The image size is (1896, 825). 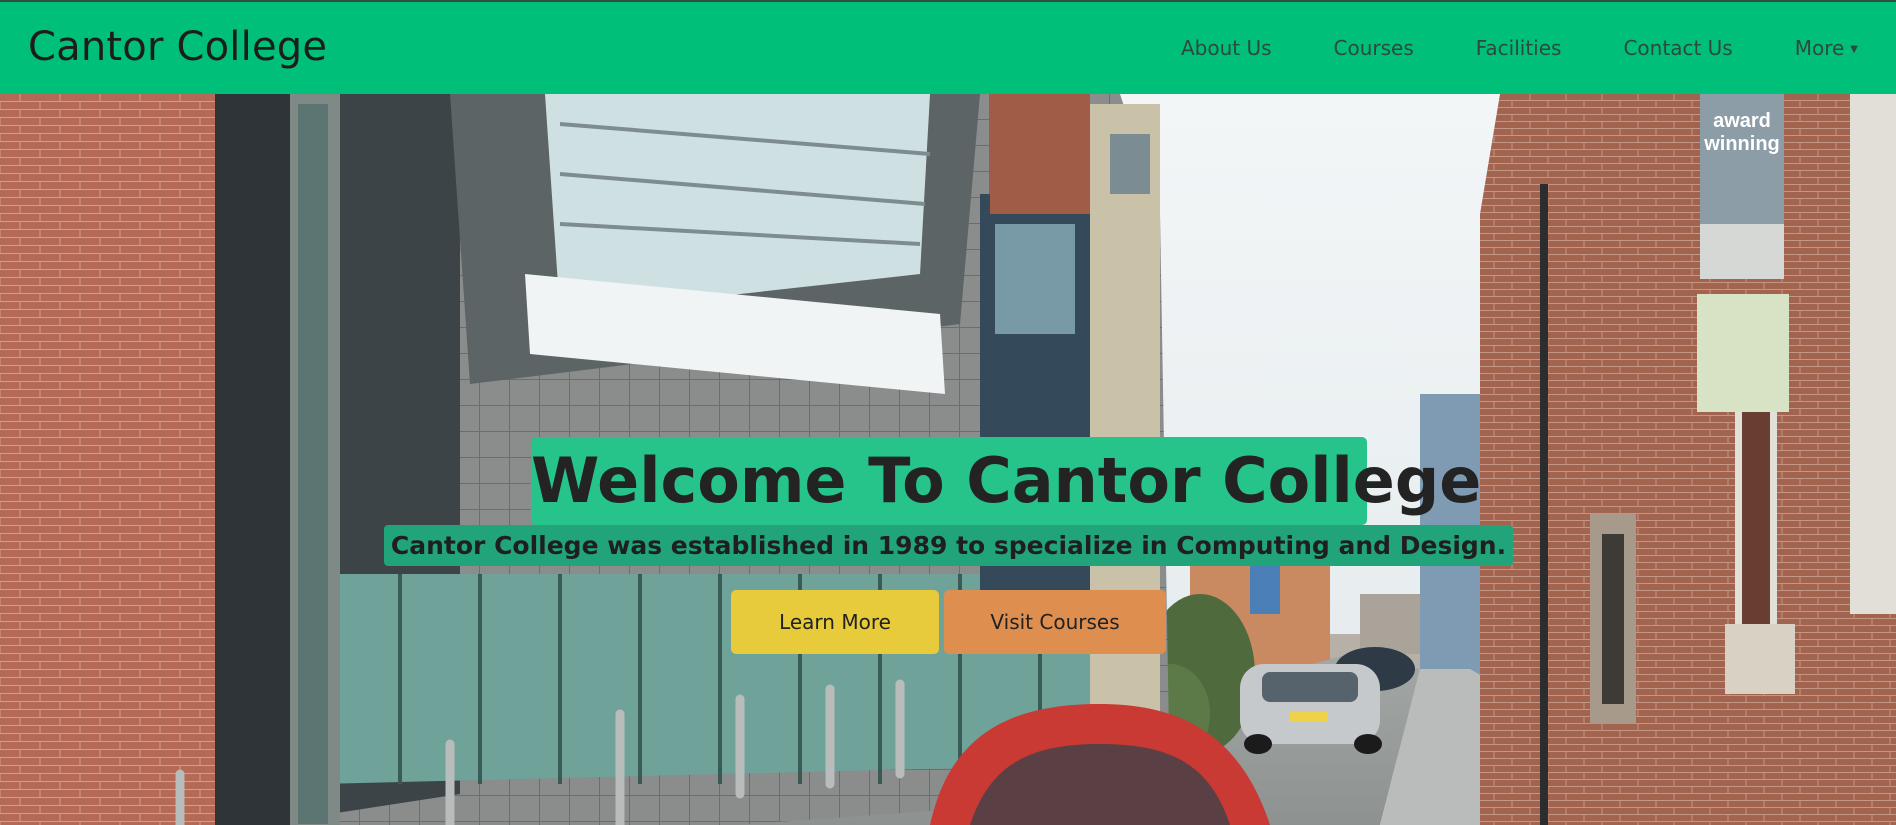 I want to click on caret-down-icon: ▼, so click(x=1854, y=49).